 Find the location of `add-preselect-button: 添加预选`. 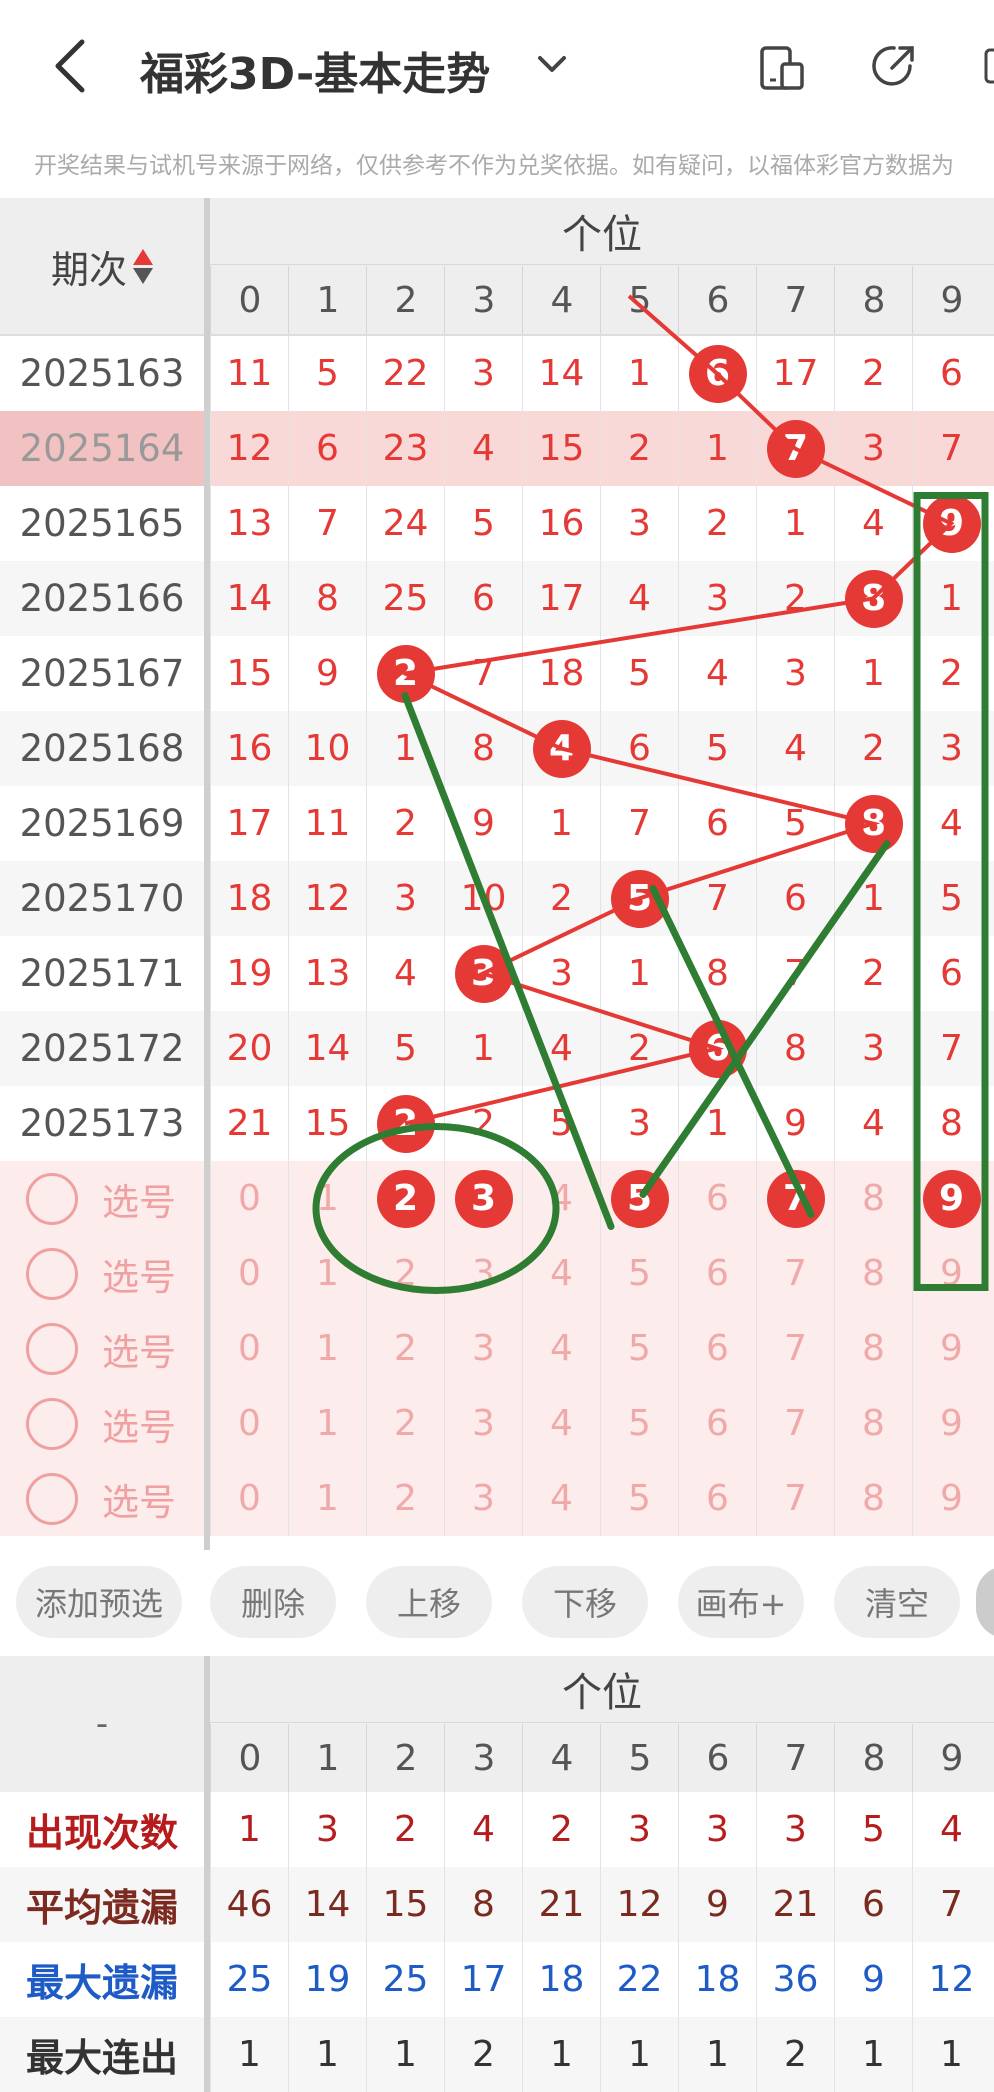

add-preselect-button: 添加预选 is located at coordinates (99, 1602).